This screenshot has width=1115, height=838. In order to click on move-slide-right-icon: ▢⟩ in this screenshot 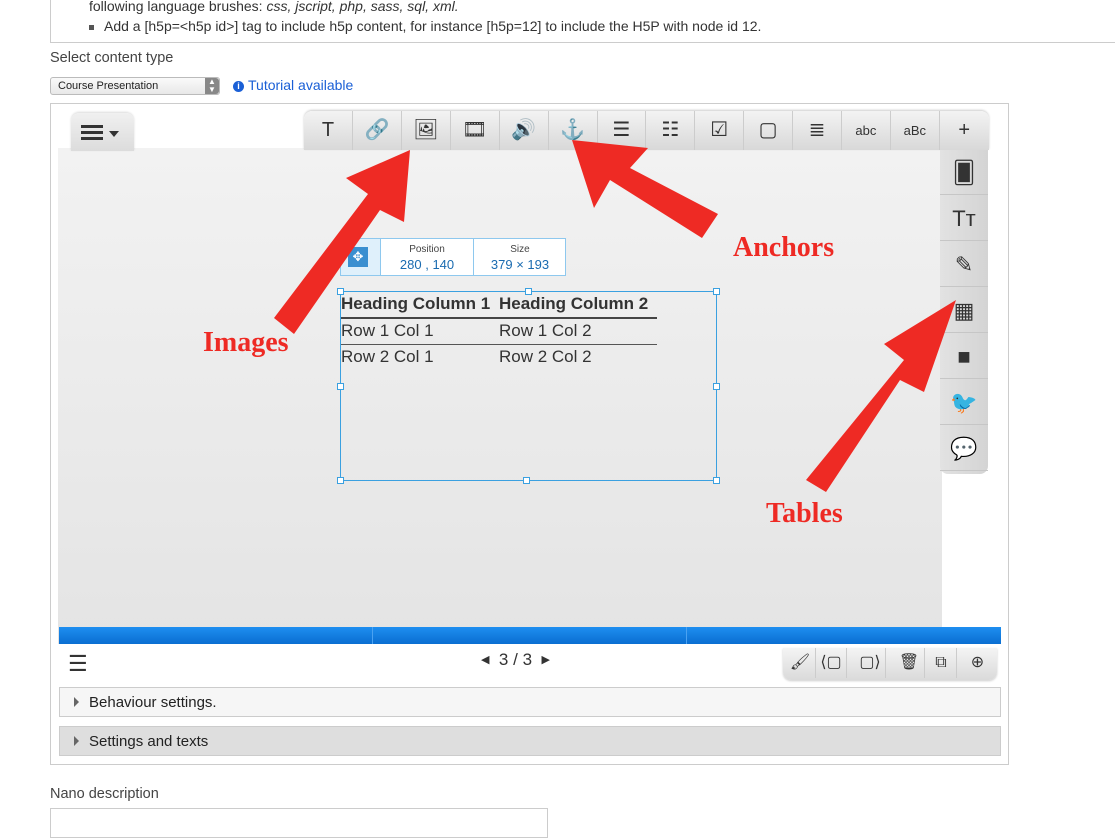, I will do `click(870, 663)`.